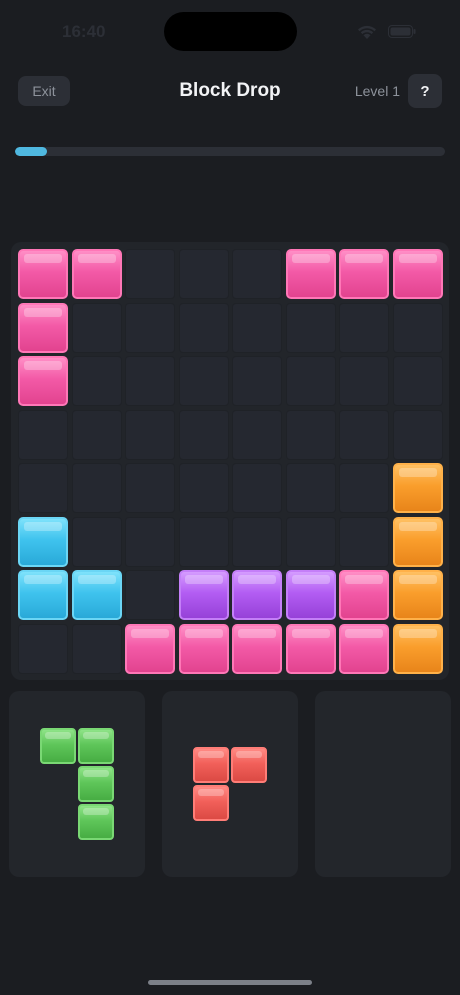  I want to click on level-label: Level 1, so click(377, 91).